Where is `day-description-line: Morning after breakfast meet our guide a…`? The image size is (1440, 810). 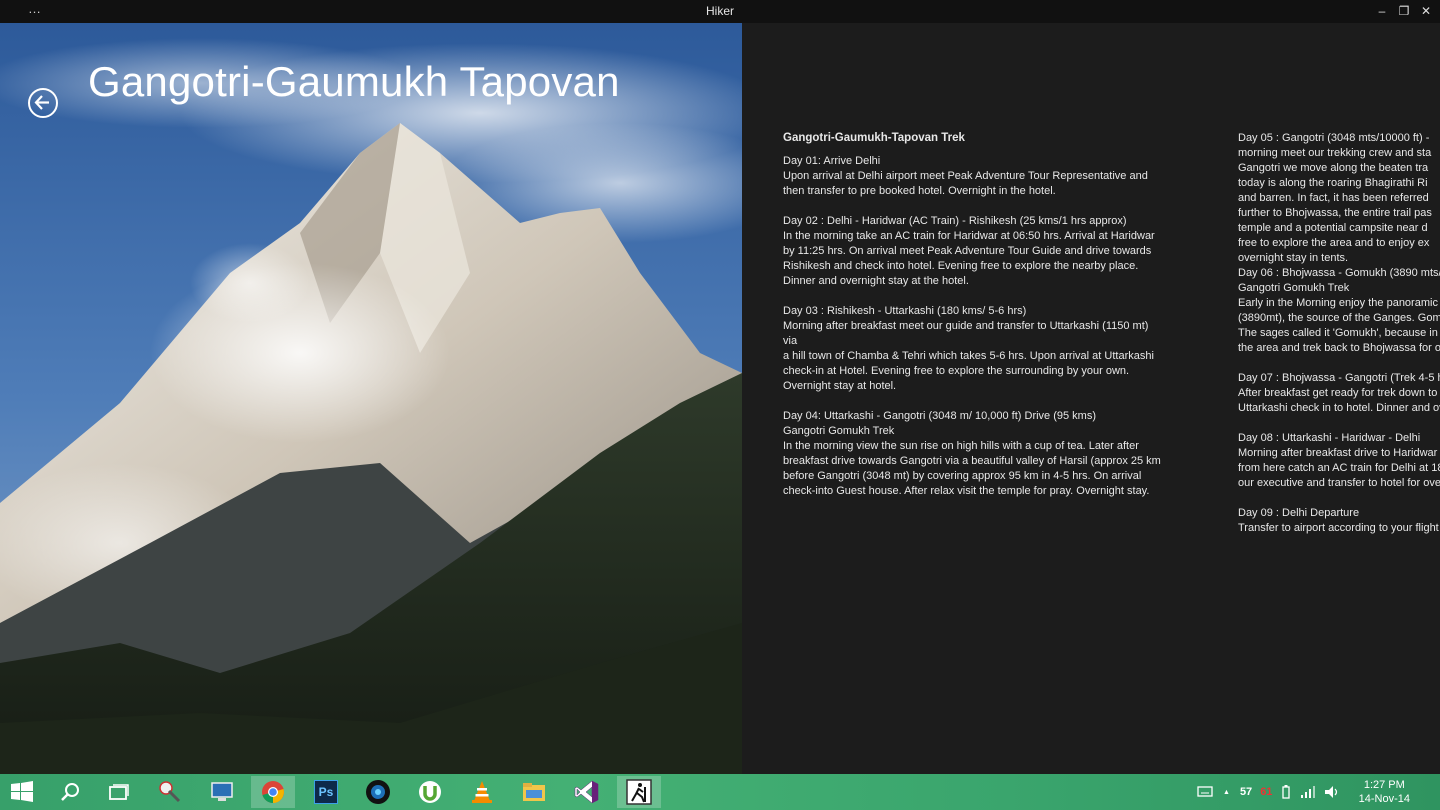
day-description-line: Morning after breakfast meet our guide a… is located at coordinates (966, 333).